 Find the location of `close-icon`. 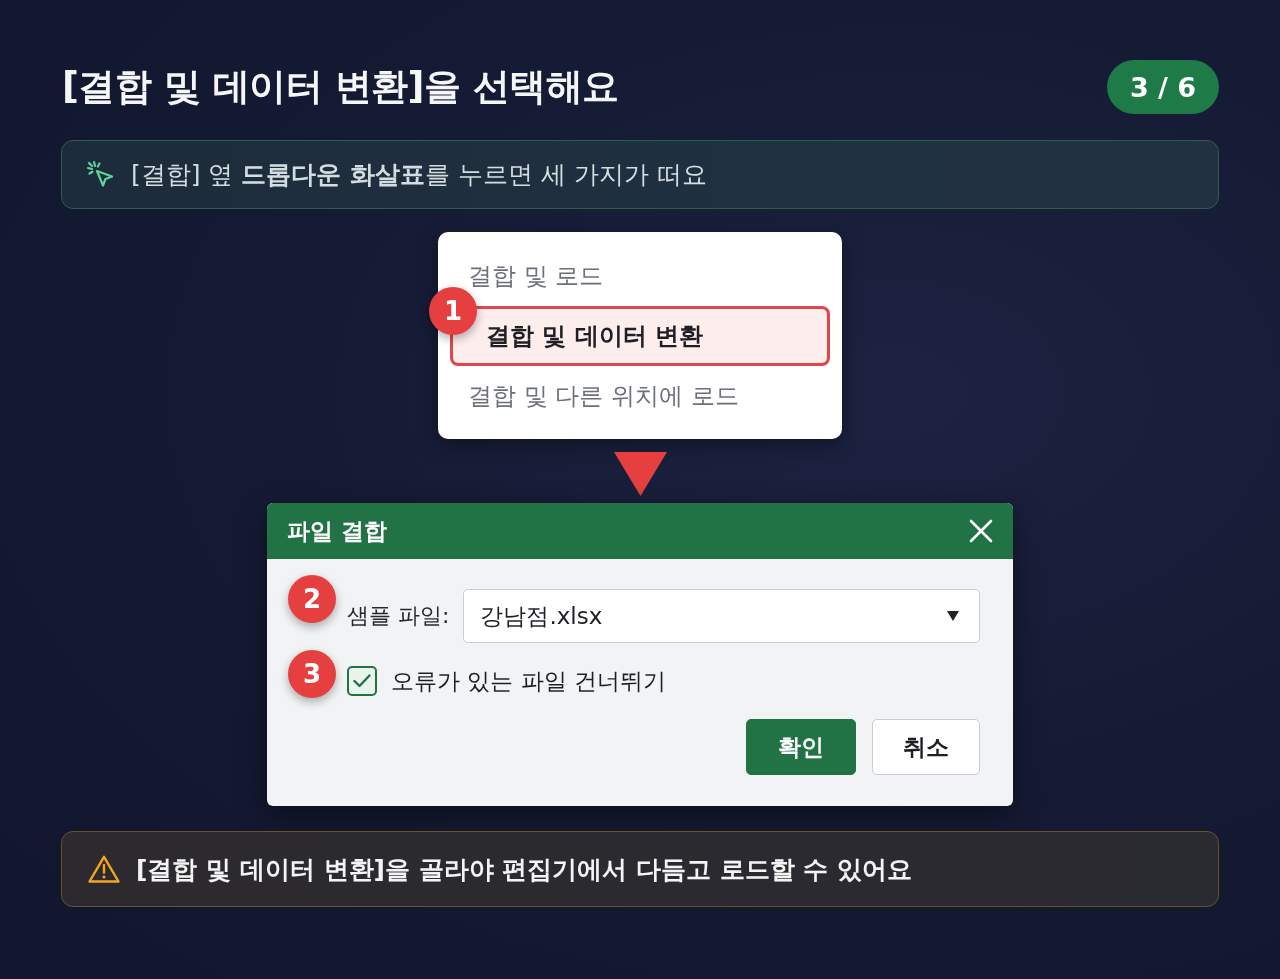

close-icon is located at coordinates (981, 531).